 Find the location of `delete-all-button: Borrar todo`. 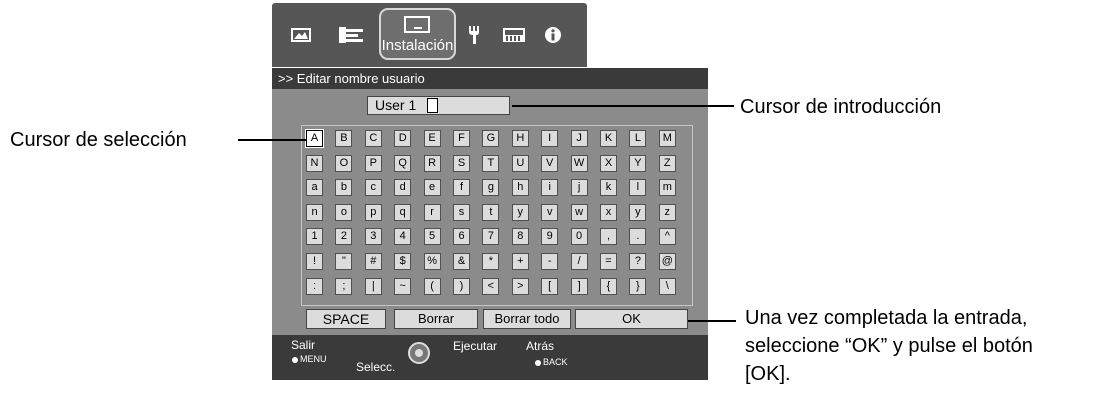

delete-all-button: Borrar todo is located at coordinates (527, 319).